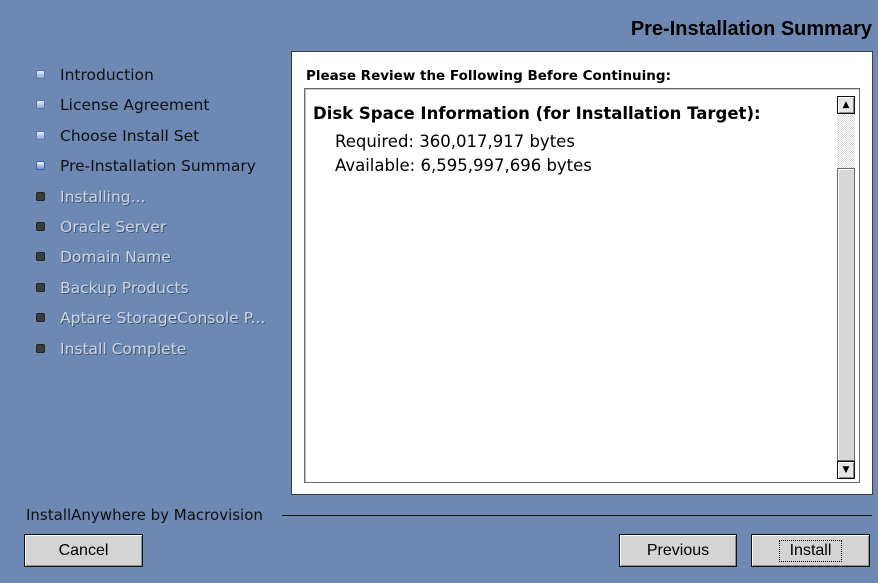 This screenshot has width=878, height=583. I want to click on step-backup-products: Backup Products, so click(173, 290).